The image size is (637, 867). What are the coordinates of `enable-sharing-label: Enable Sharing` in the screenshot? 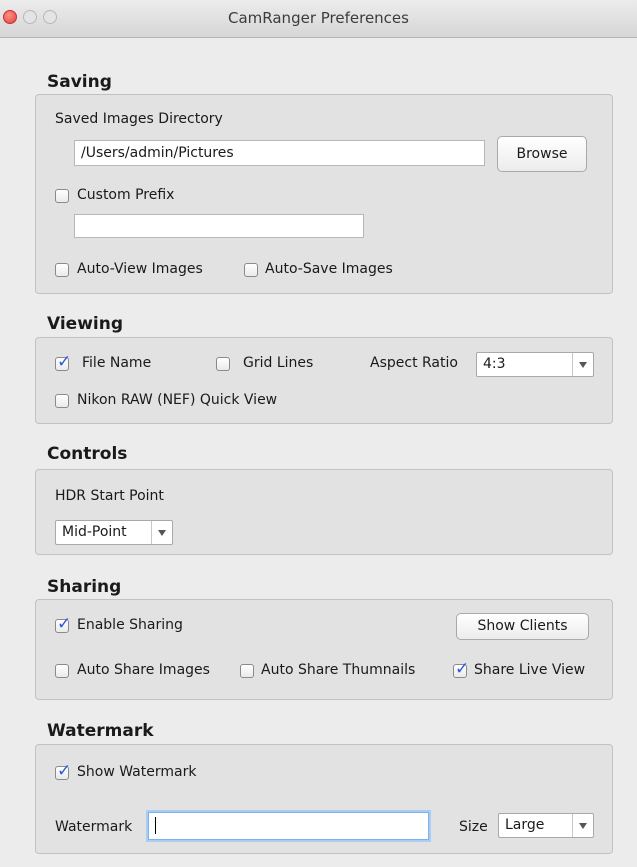 It's located at (130, 625).